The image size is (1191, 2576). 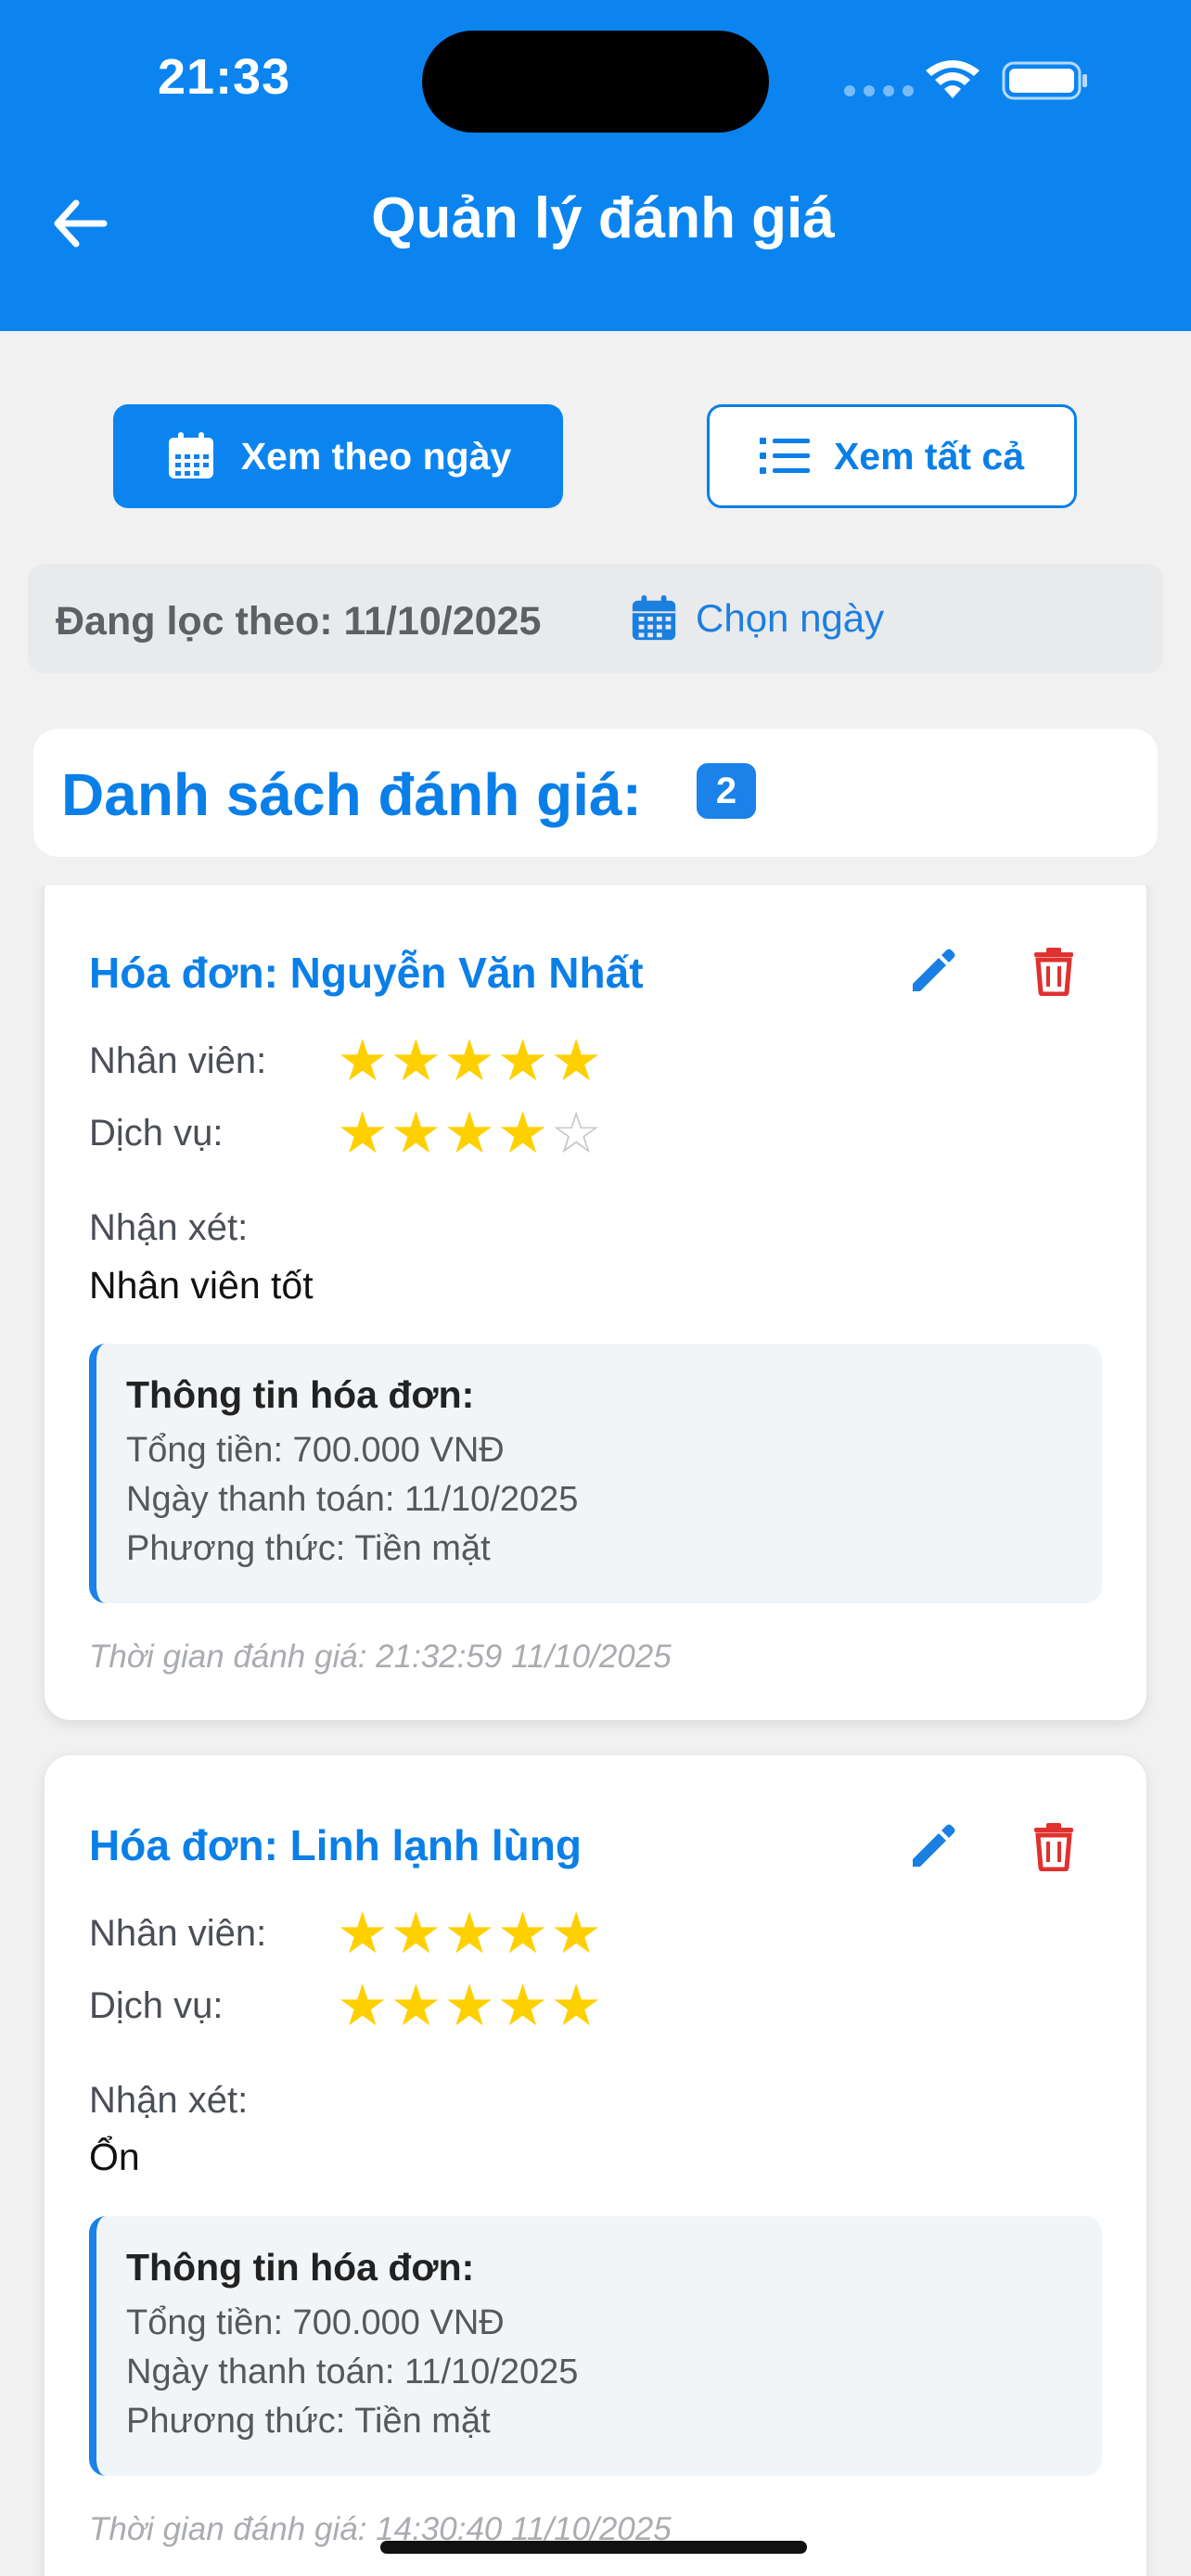 What do you see at coordinates (726, 791) in the screenshot?
I see `count-badge: 2` at bounding box center [726, 791].